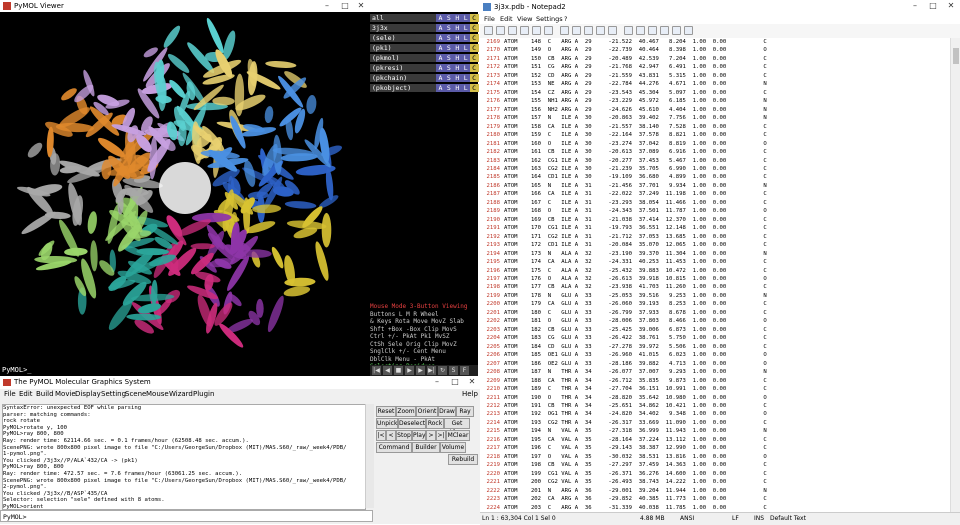  What do you see at coordinates (369, 456) in the screenshot?
I see `log-scrollbar` at bounding box center [369, 456].